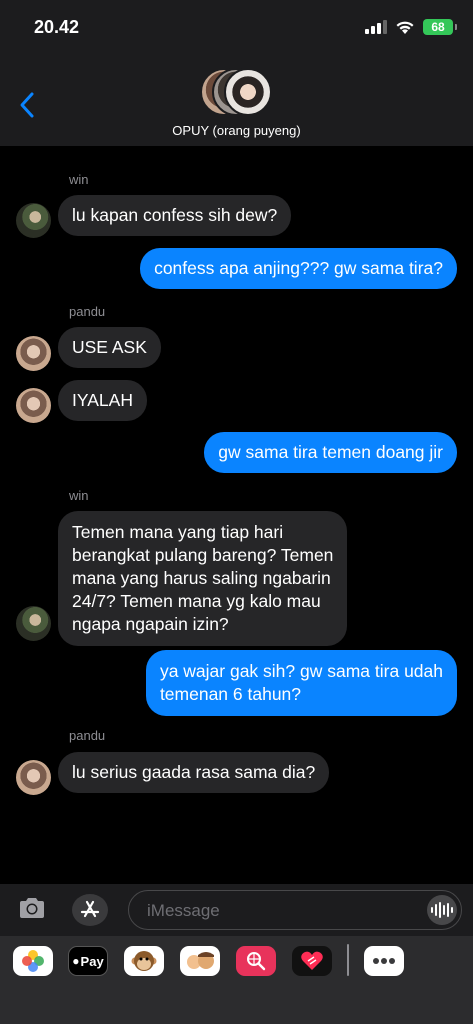 The width and height of the screenshot is (473, 1024). I want to click on photos-icon, so click(33, 961).